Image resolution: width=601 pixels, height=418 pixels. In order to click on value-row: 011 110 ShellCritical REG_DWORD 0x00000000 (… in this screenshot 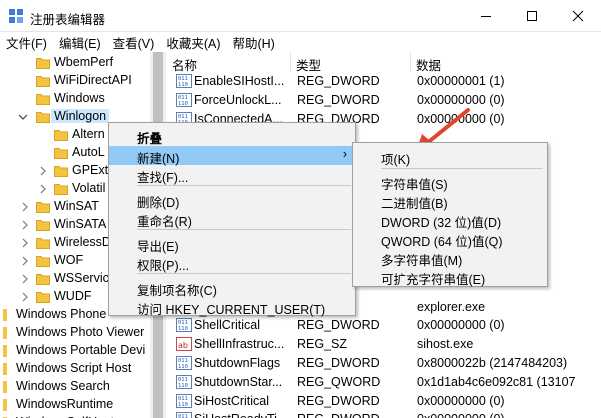, I will do `click(384, 325)`.